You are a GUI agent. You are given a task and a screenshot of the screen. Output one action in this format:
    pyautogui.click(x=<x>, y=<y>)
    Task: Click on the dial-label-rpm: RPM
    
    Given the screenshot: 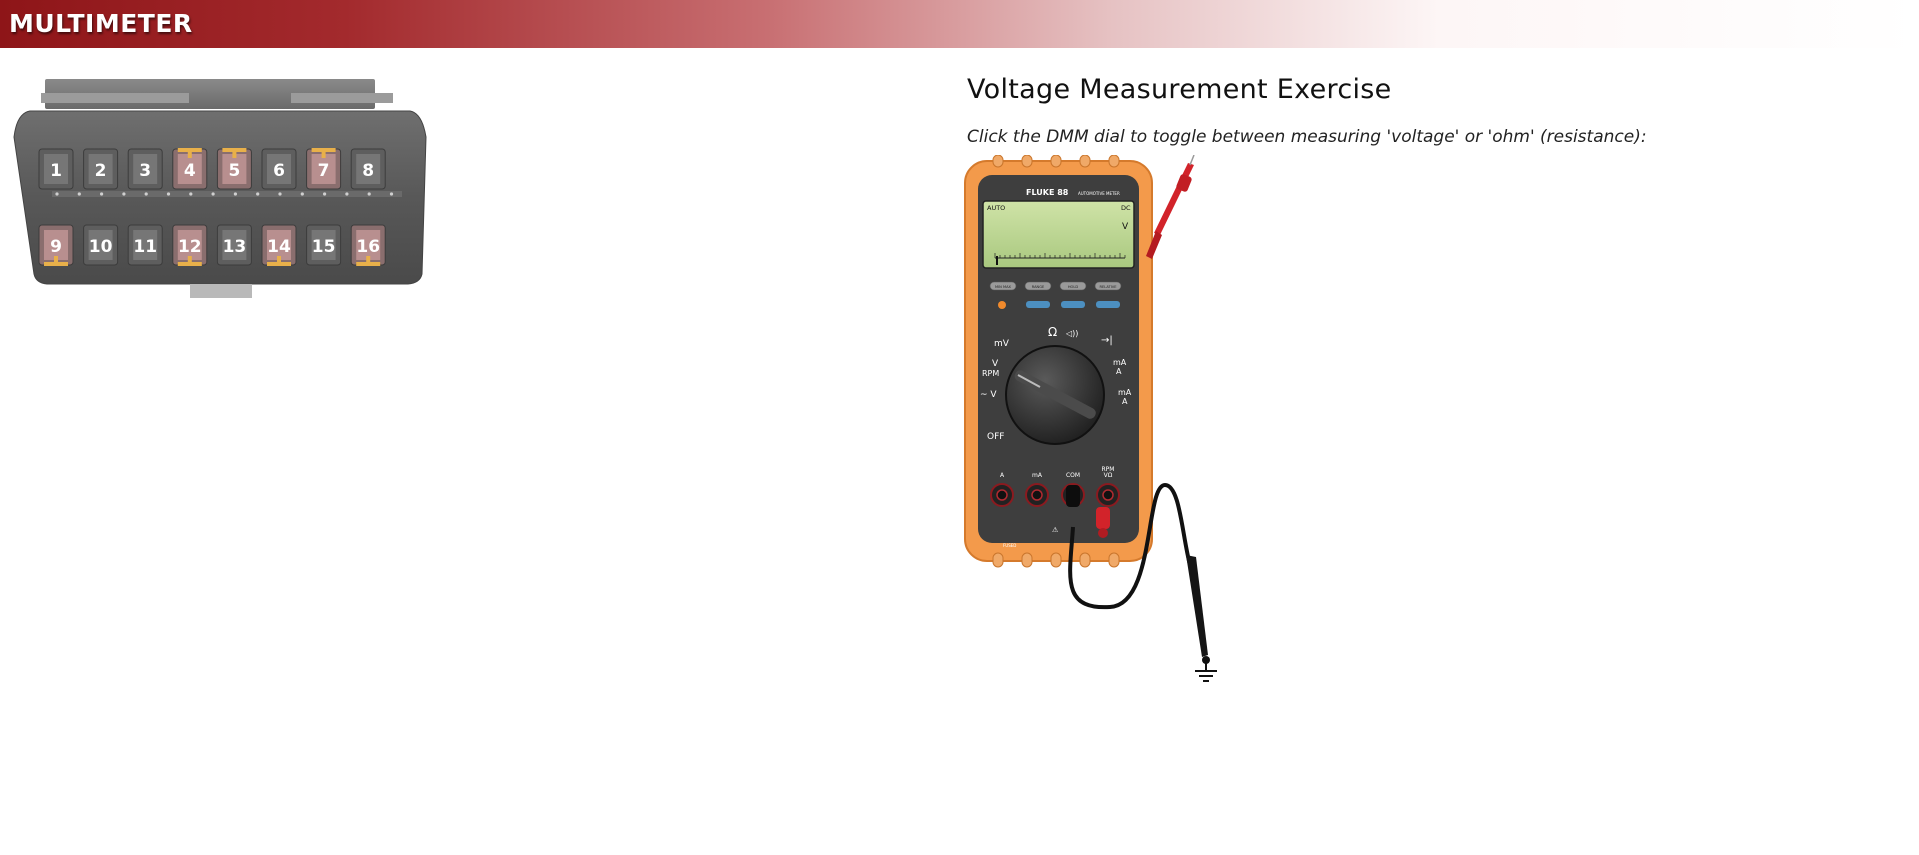 What is the action you would take?
    pyautogui.click(x=990, y=373)
    